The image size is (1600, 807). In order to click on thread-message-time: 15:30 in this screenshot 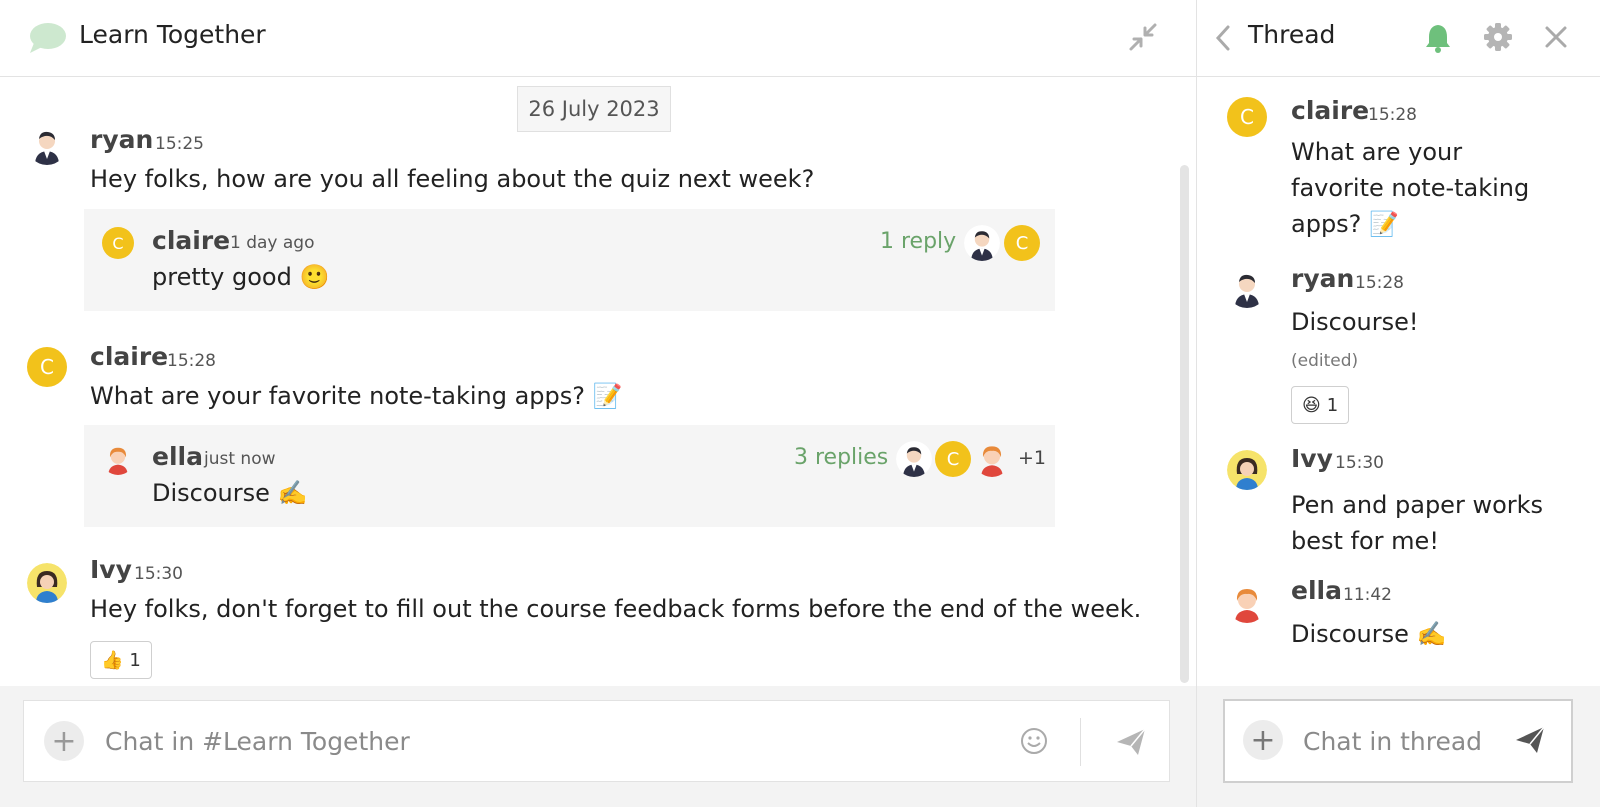, I will do `click(1359, 463)`.